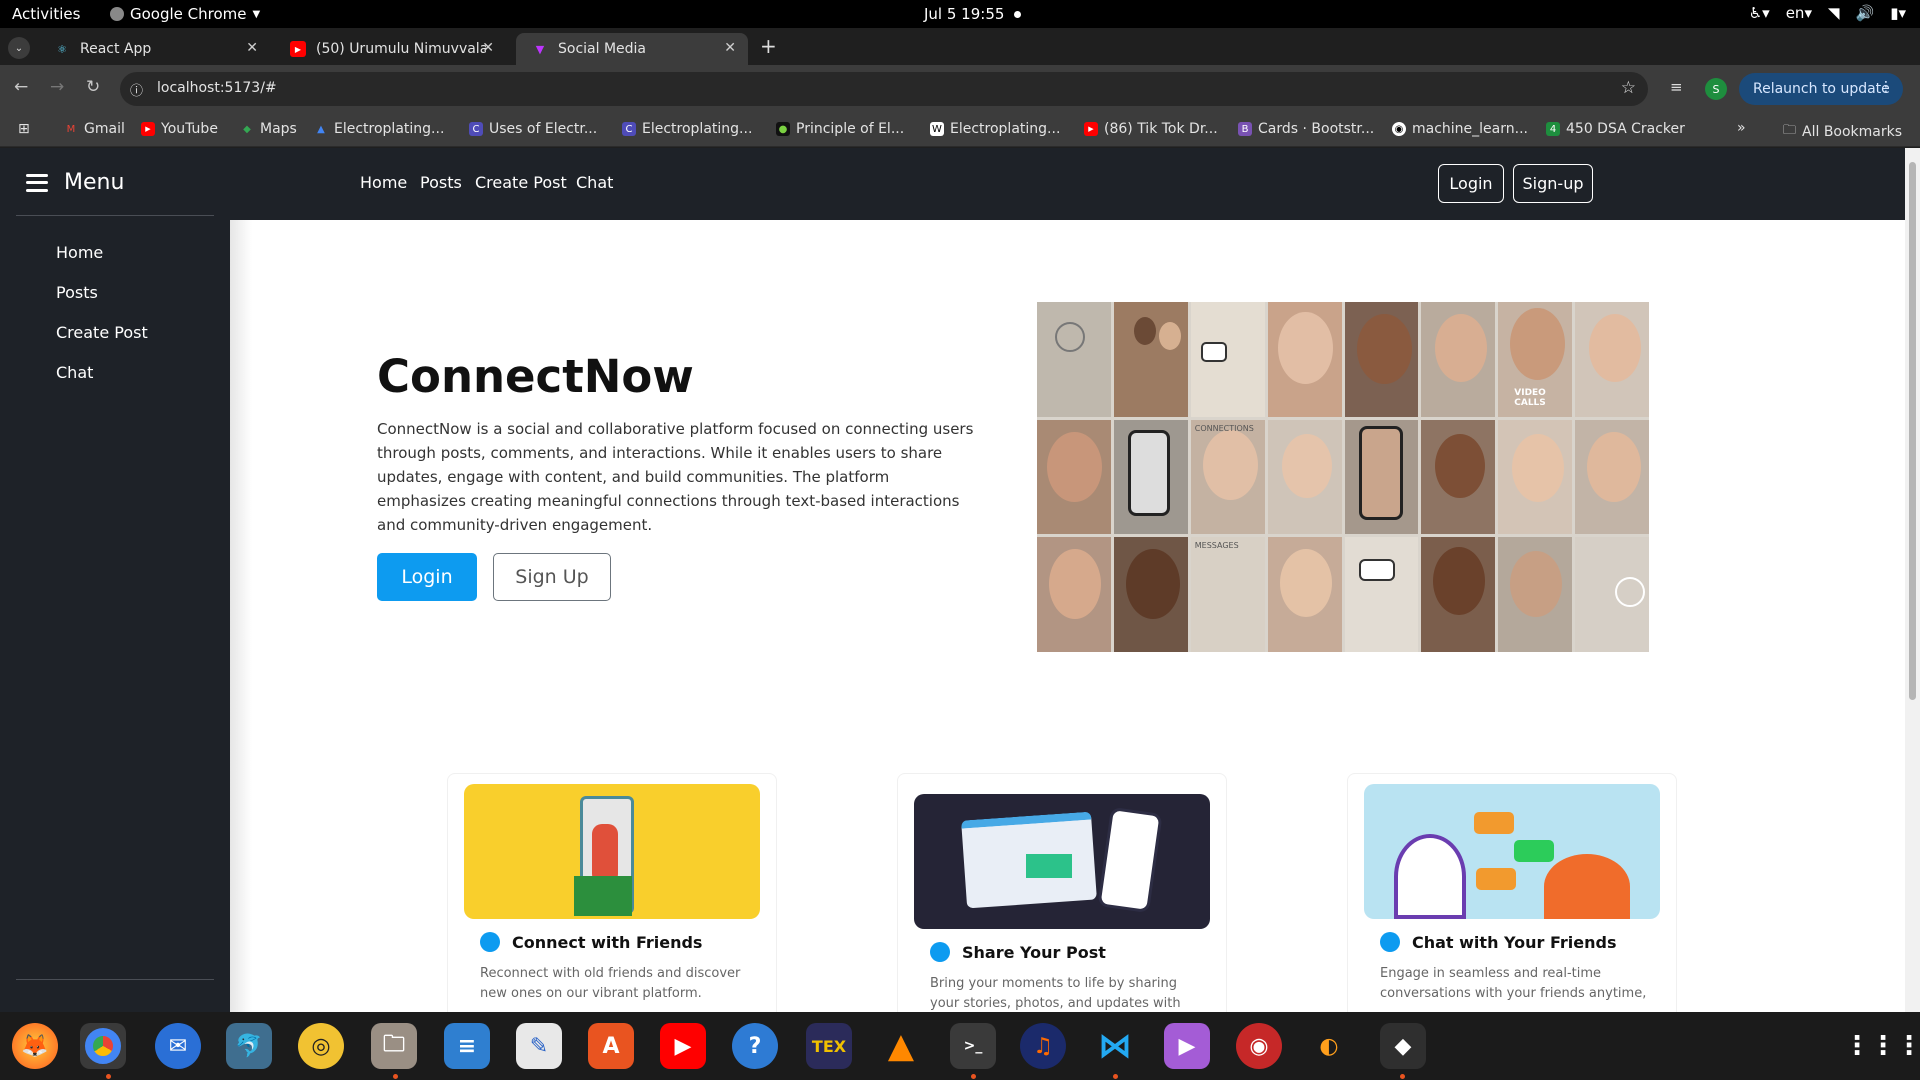  What do you see at coordinates (1187, 1046) in the screenshot?
I see `video-player-icon: ▶` at bounding box center [1187, 1046].